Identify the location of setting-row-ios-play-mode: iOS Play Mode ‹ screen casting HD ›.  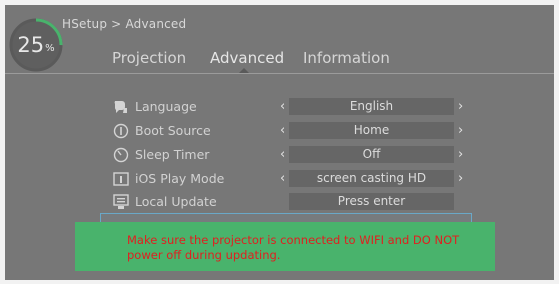
(293, 179).